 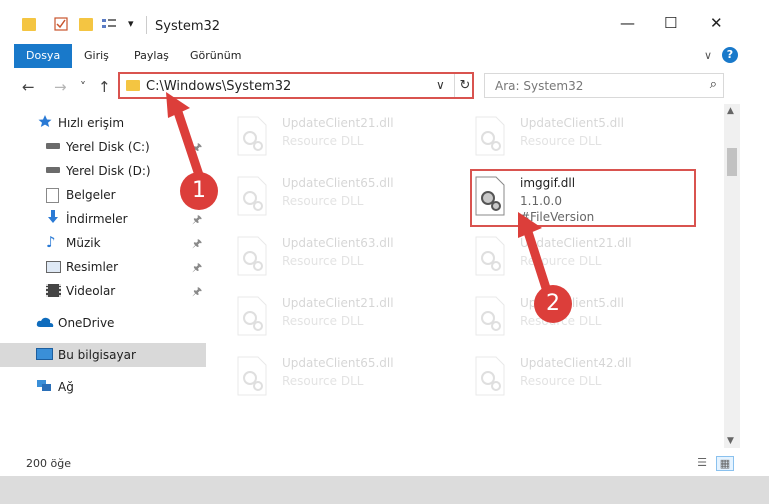 What do you see at coordinates (103, 219) in the screenshot?
I see `sidebar-item-downloads: İndirmeler 🖈` at bounding box center [103, 219].